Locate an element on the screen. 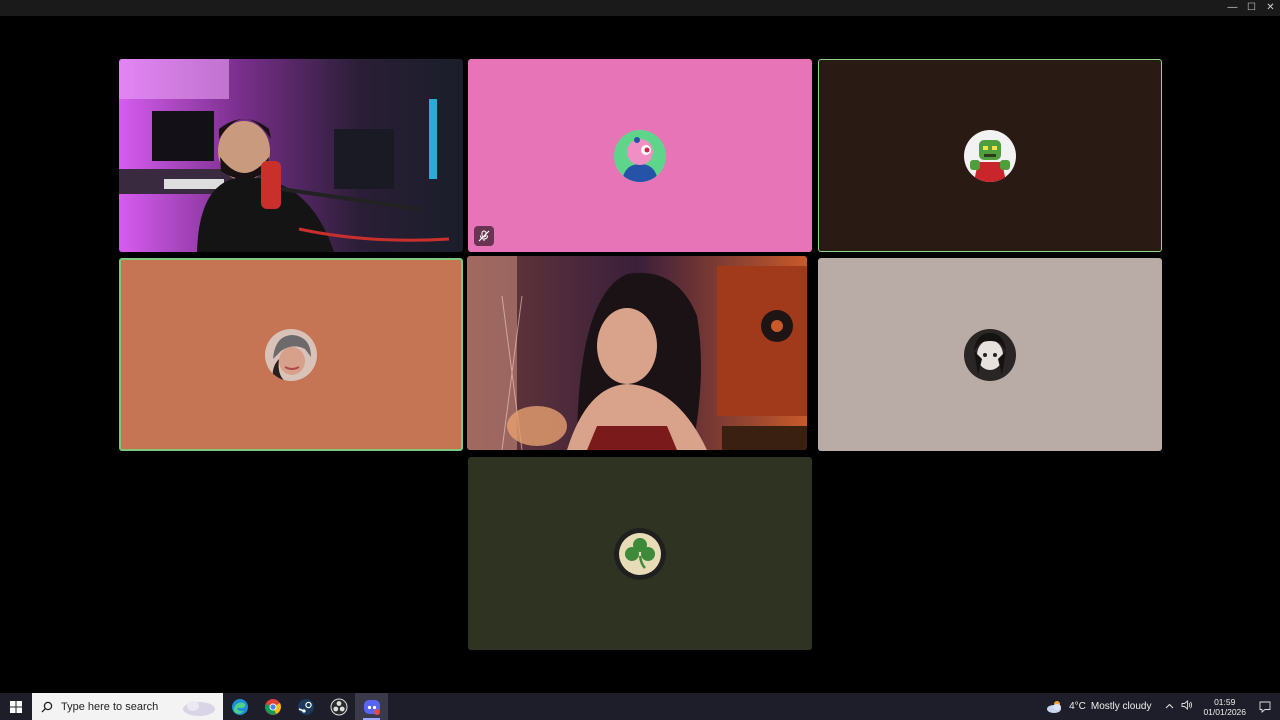  obs-icon is located at coordinates (338, 706).